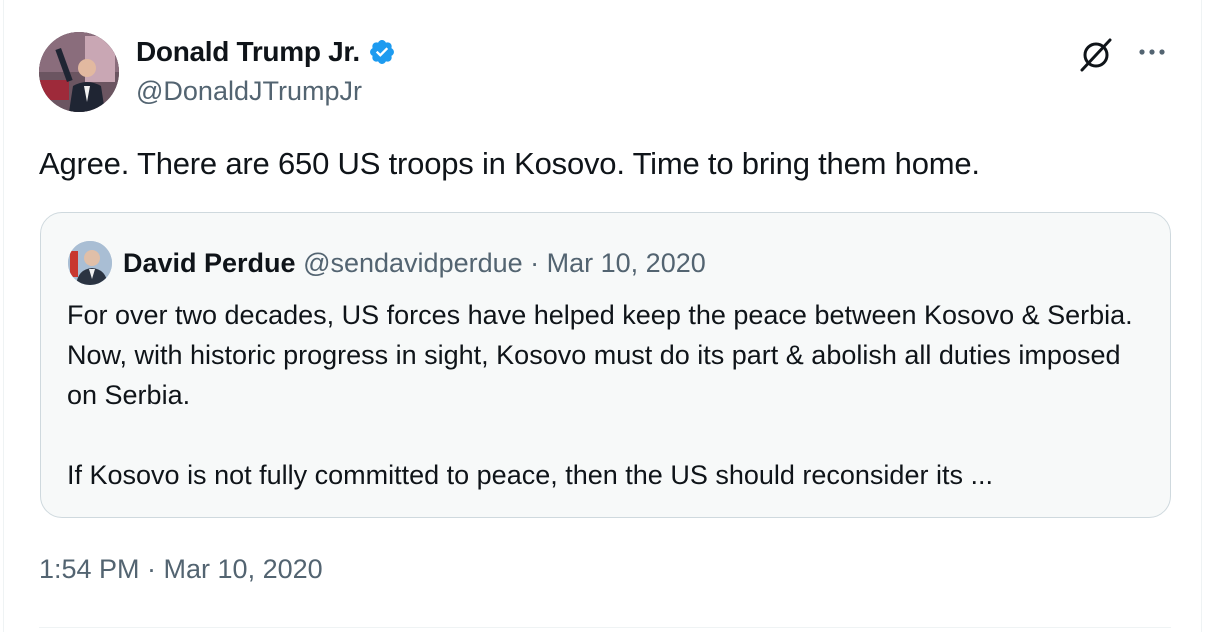 This screenshot has height=632, width=1206. I want to click on author-handle: @DonaldJTrumpJr, so click(249, 91).